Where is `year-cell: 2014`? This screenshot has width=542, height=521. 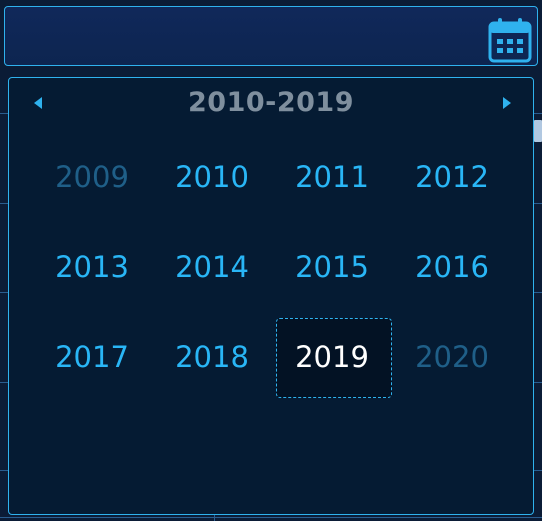
year-cell: 2014 is located at coordinates (212, 267).